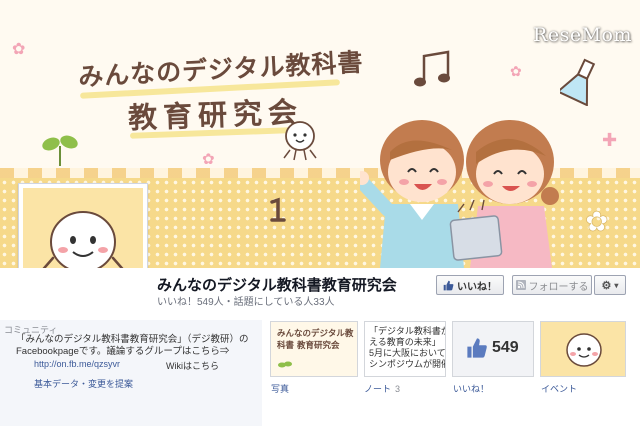 Image resolution: width=640 pixels, height=426 pixels. What do you see at coordinates (405, 342) in the screenshot?
I see `notes-preview-line: える教育の未来」` at bounding box center [405, 342].